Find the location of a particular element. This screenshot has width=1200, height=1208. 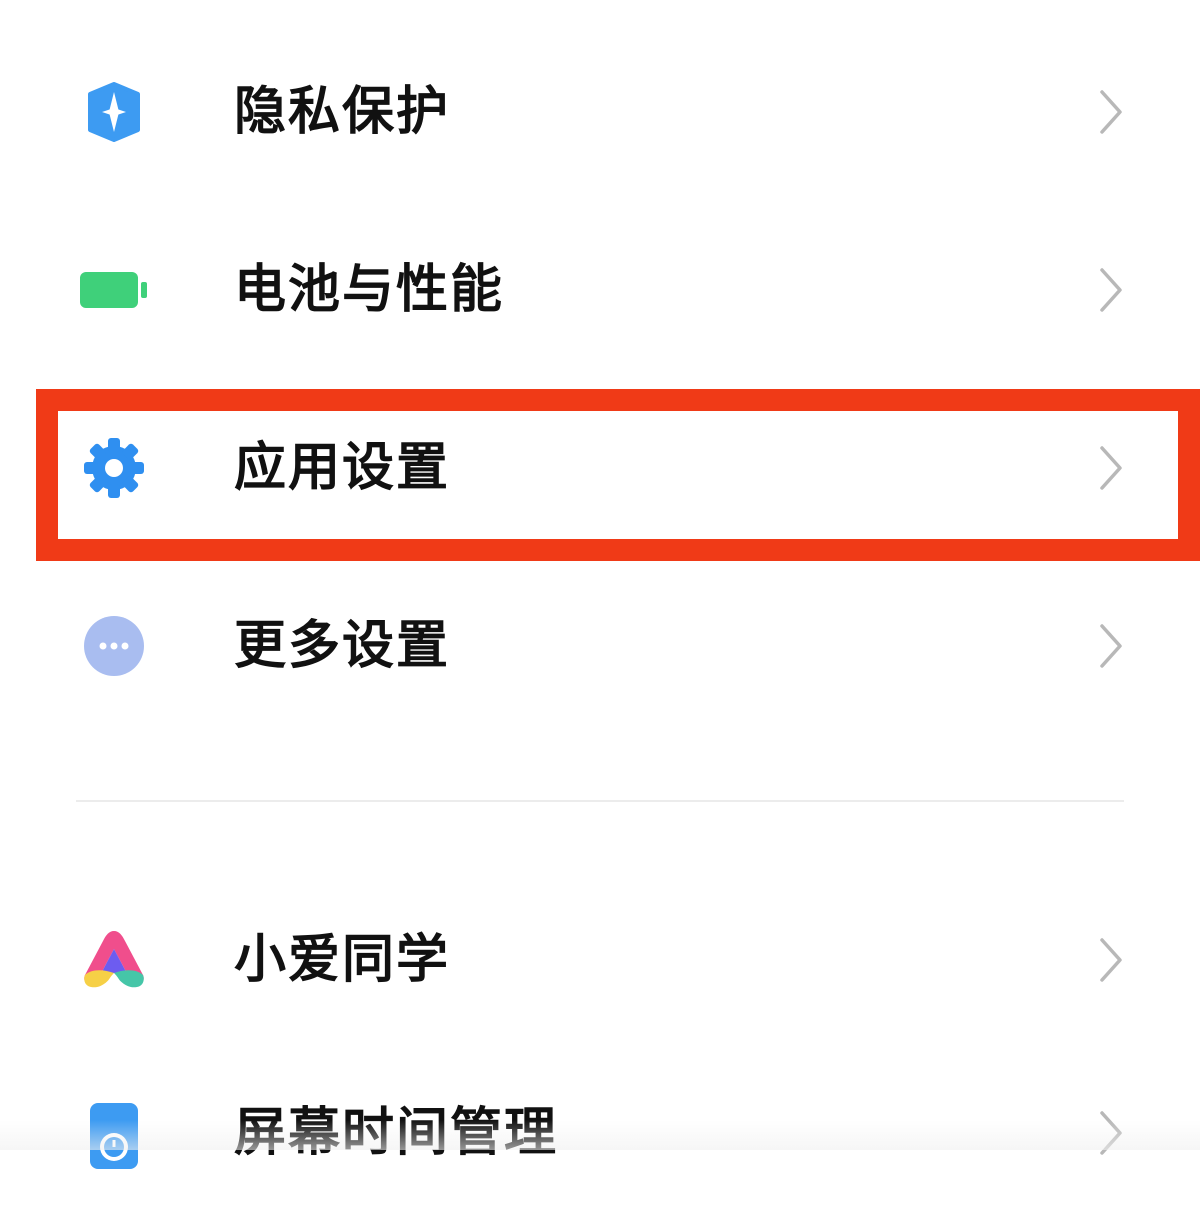

settings-item-screen-time: 屏幕时间管理 is located at coordinates (600, 1133).